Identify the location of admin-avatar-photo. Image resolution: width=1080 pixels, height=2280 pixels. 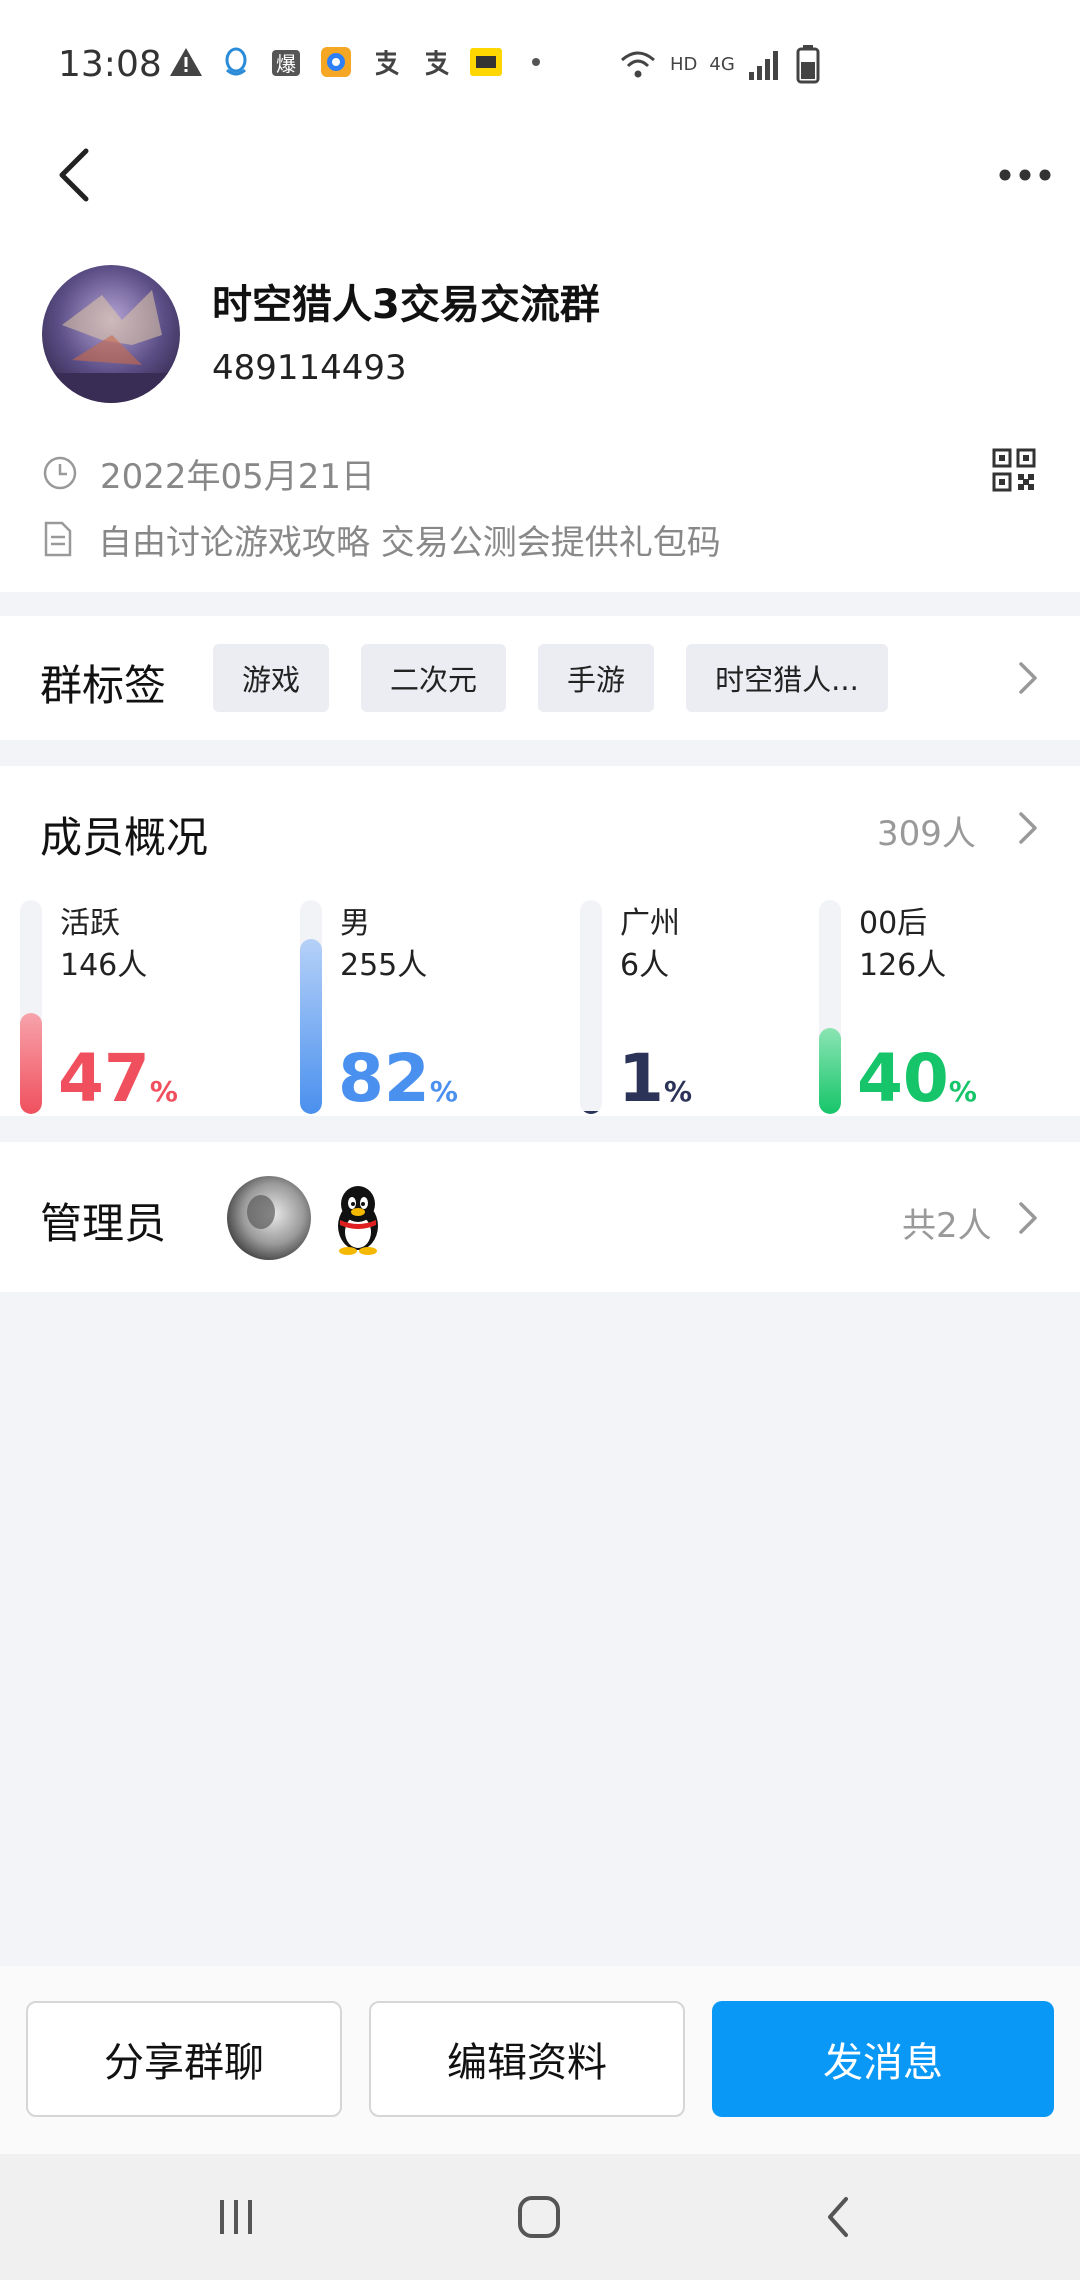
(269, 1218).